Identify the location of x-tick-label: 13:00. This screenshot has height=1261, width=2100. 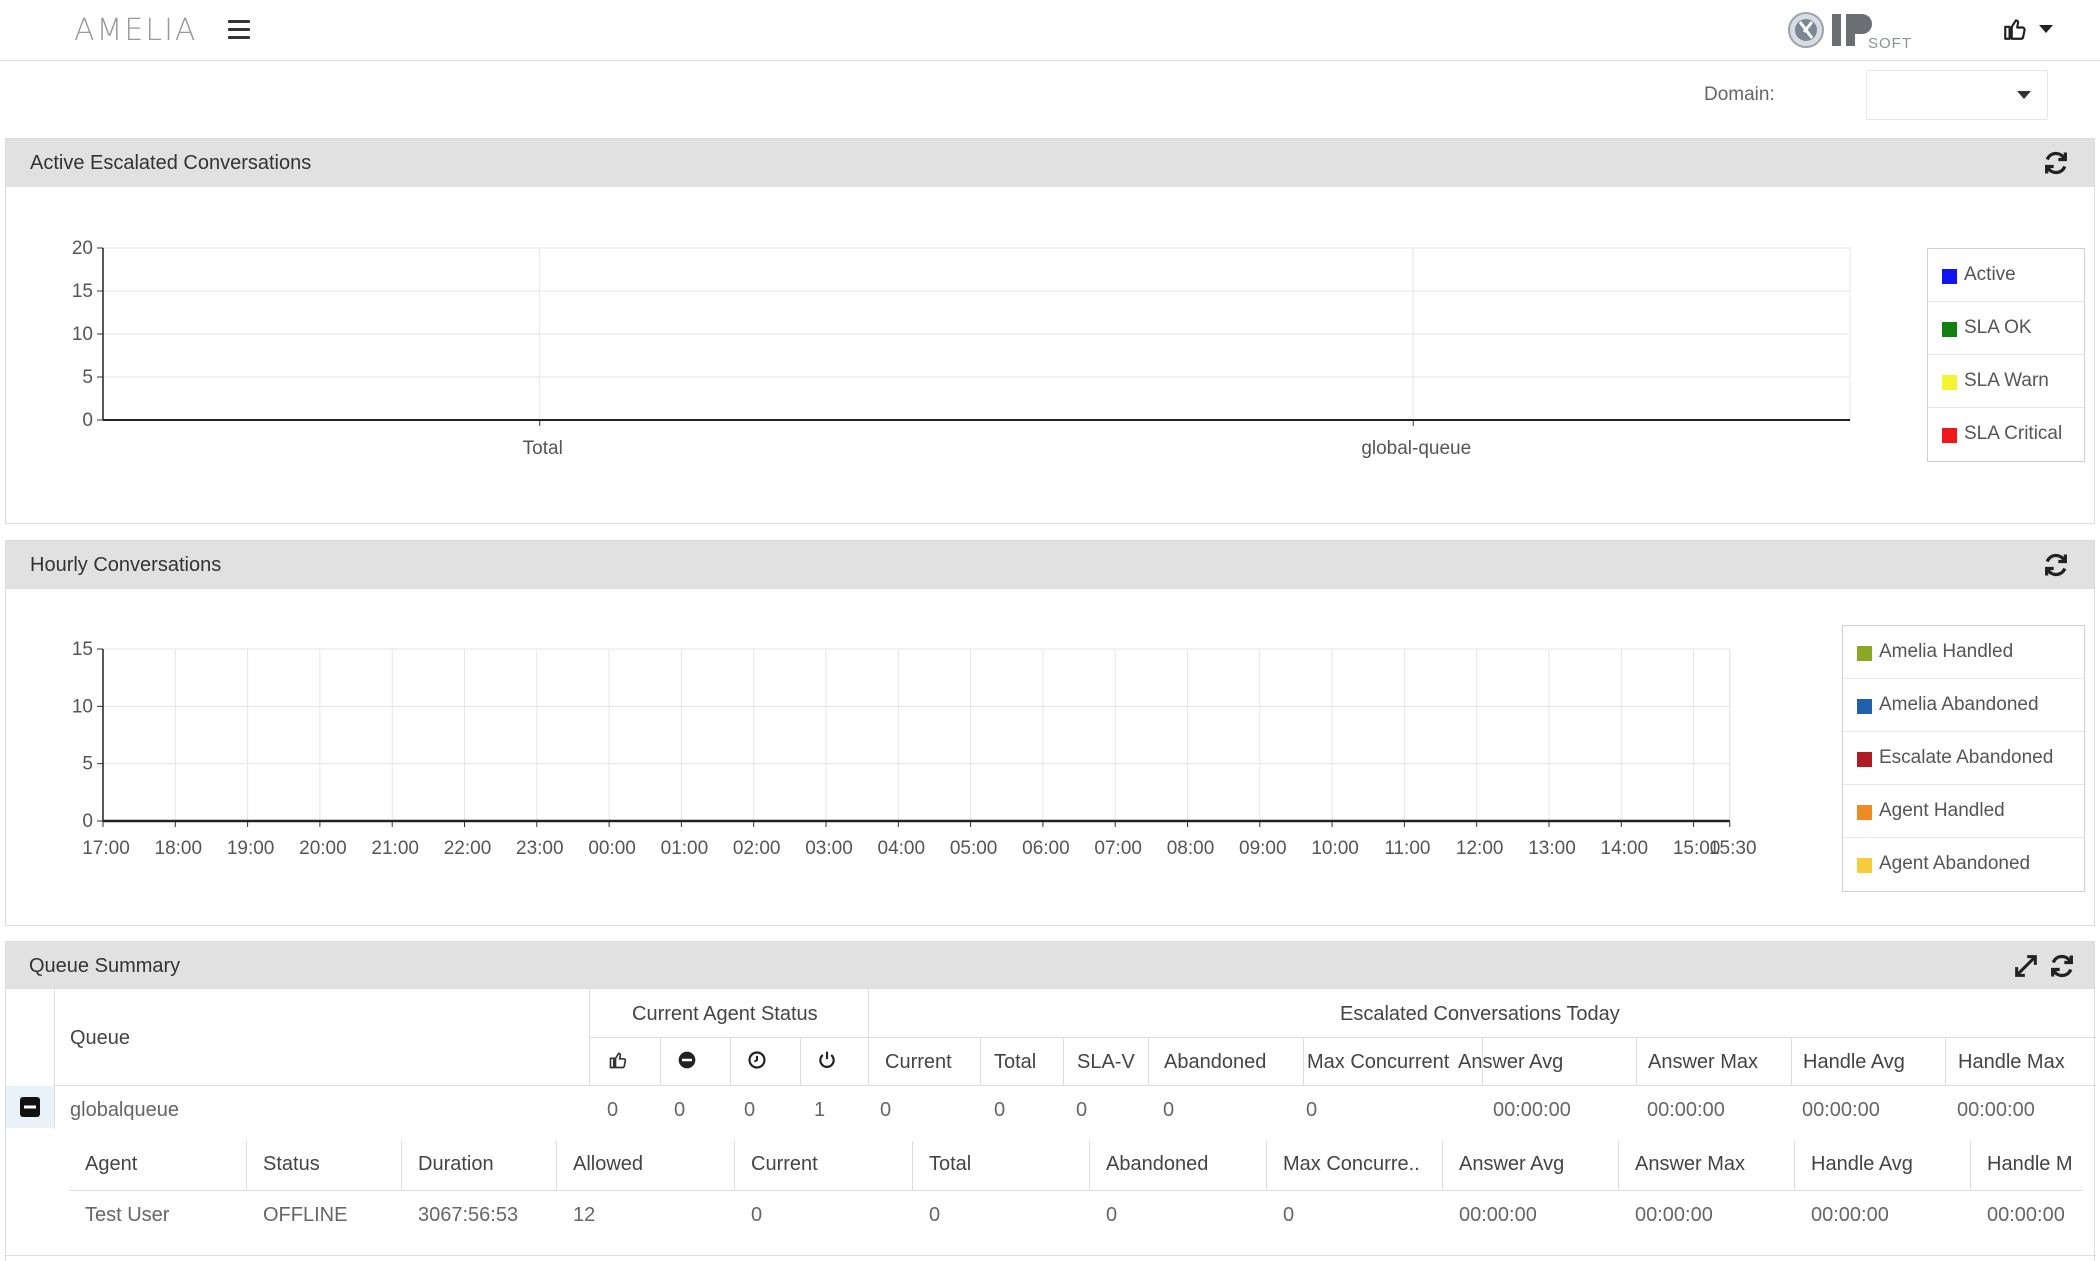
(1552, 848).